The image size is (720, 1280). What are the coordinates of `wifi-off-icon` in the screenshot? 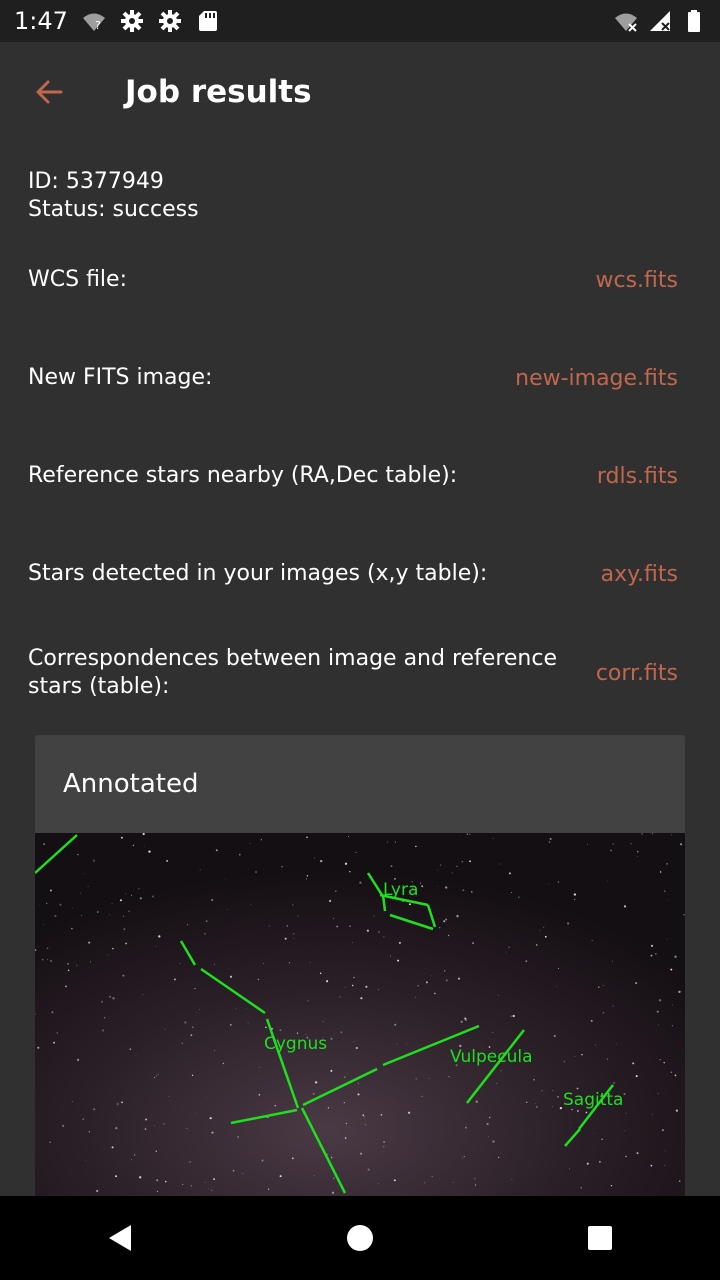 It's located at (626, 22).